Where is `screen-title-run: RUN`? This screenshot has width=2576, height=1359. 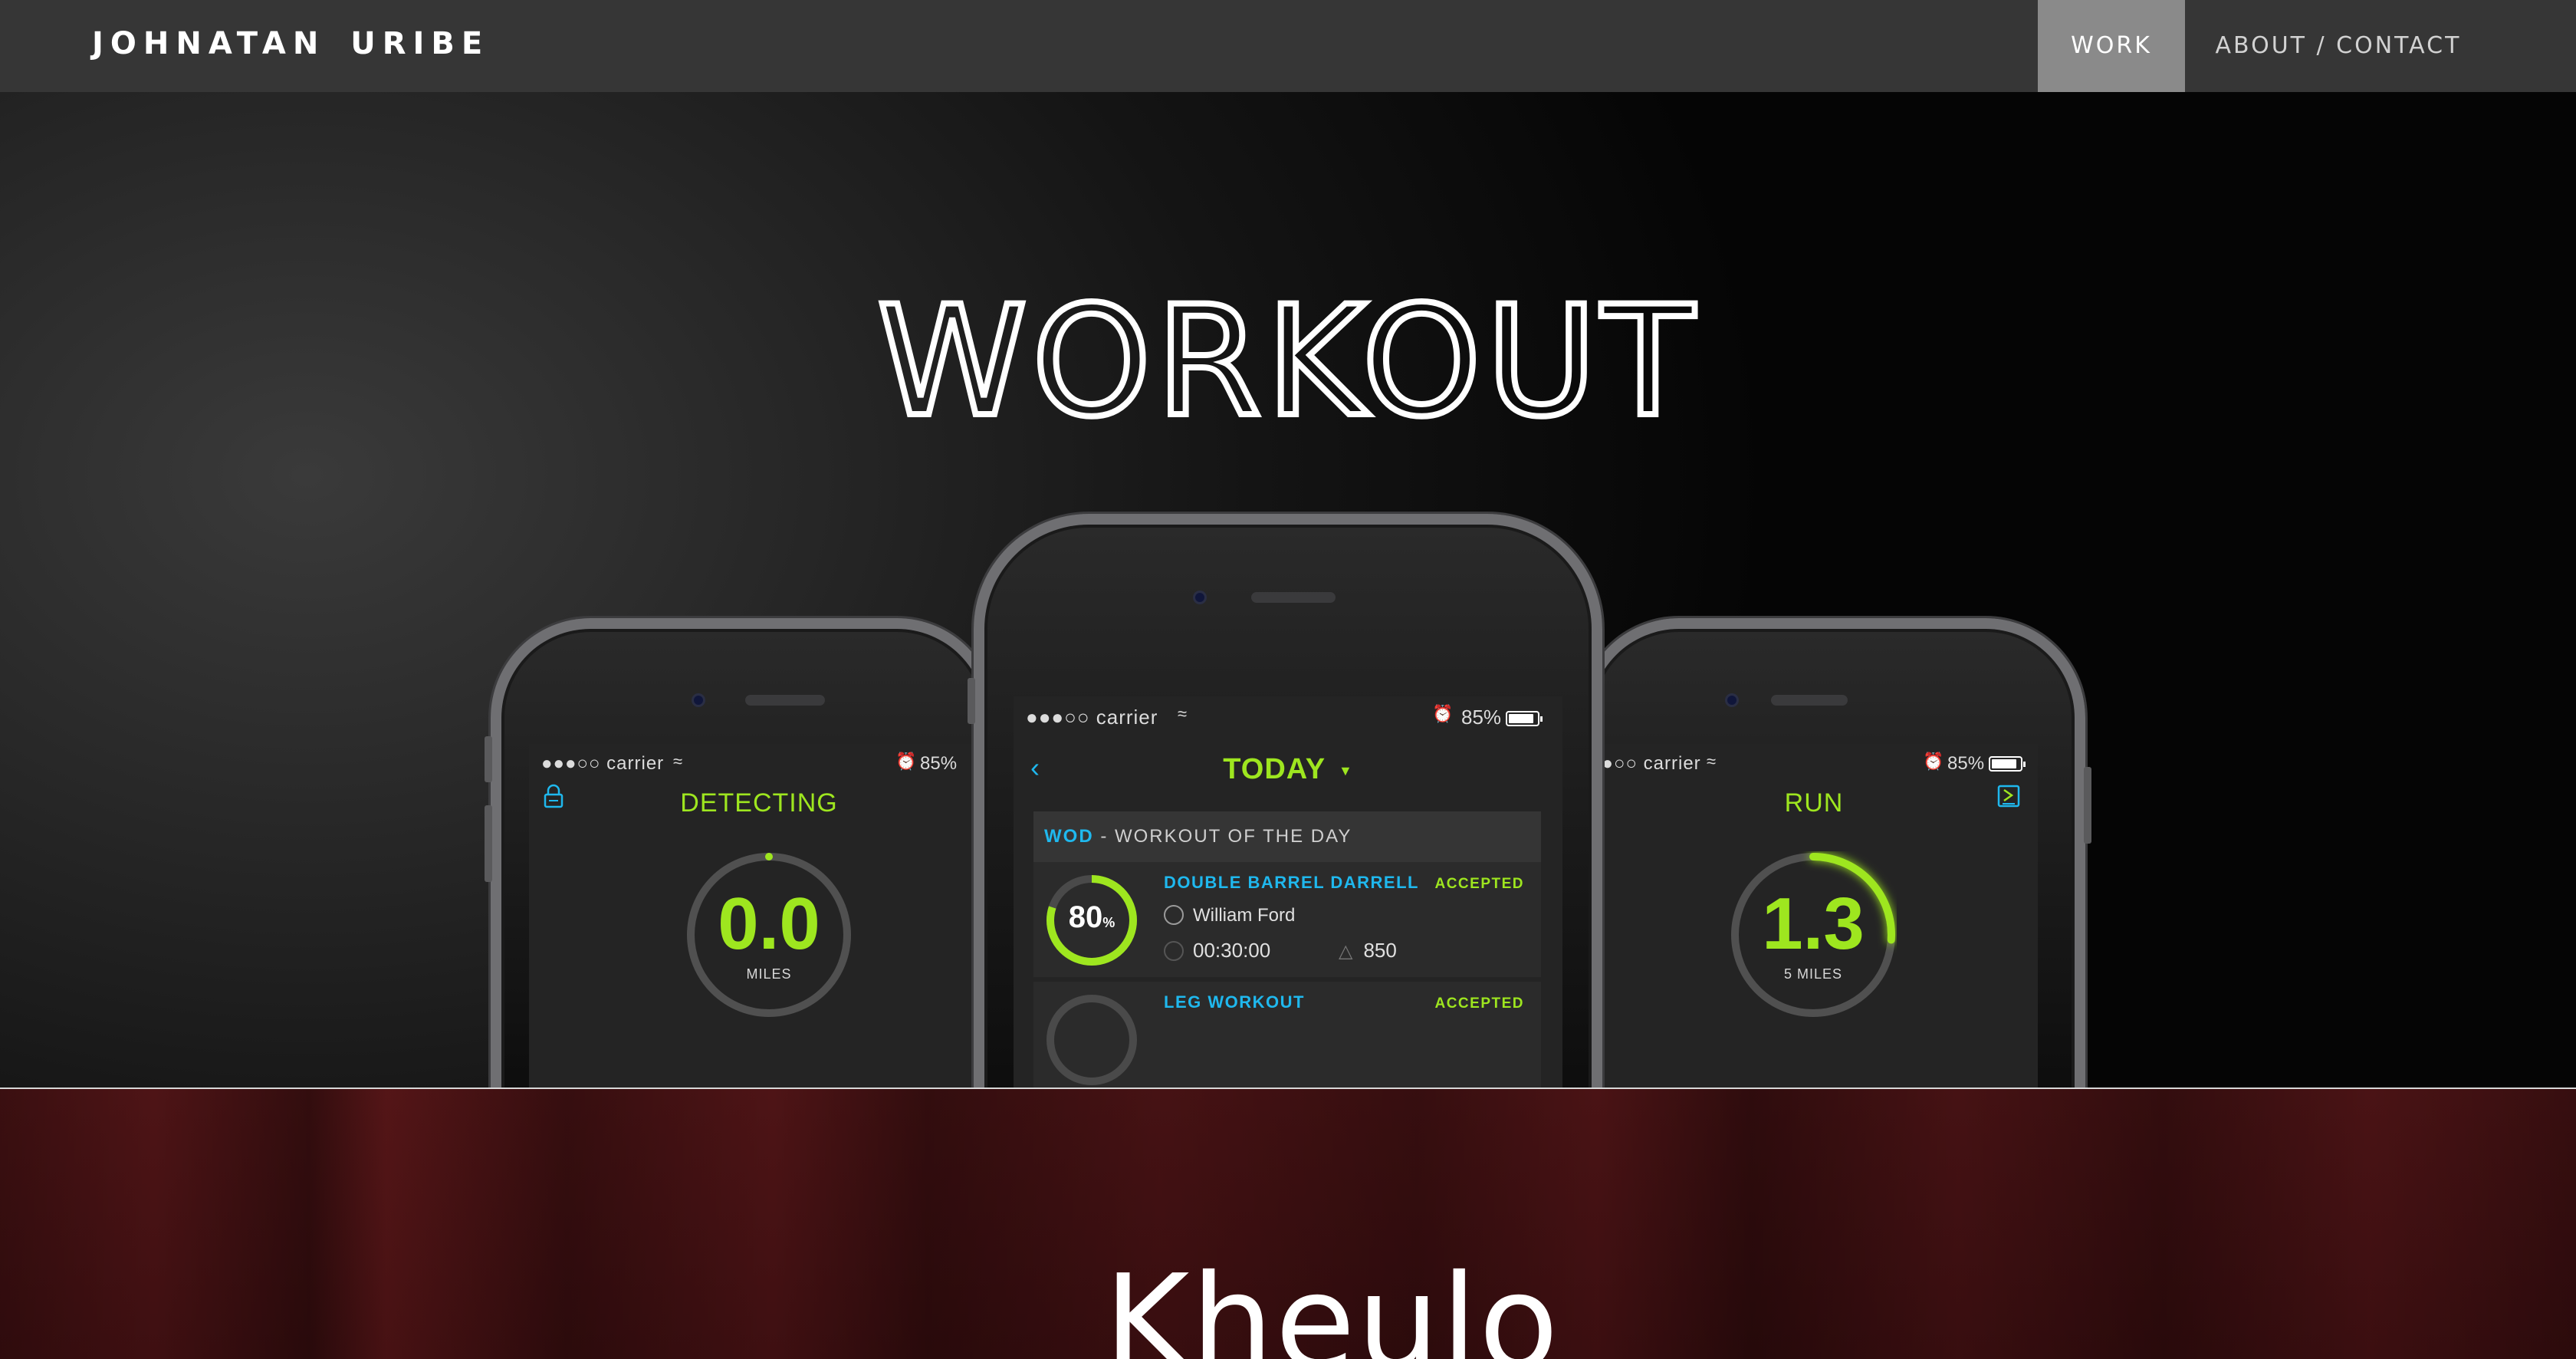
screen-title-run: RUN is located at coordinates (1814, 803).